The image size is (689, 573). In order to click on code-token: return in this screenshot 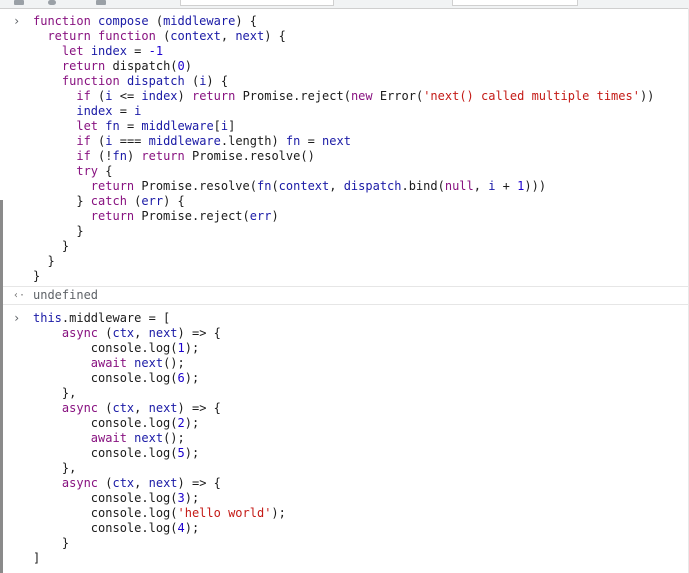, I will do `click(112, 186)`.